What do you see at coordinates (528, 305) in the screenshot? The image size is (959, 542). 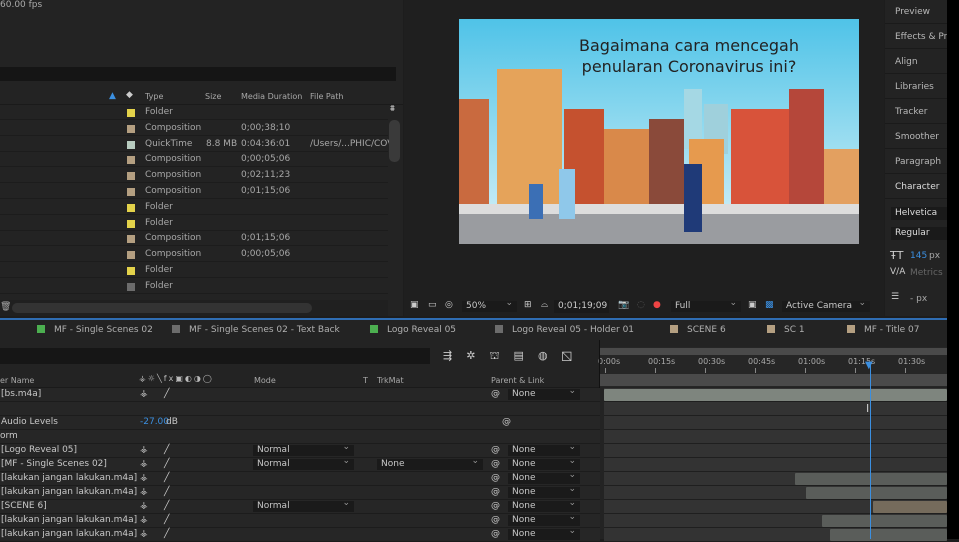 I see `grid-icon: ⊞` at bounding box center [528, 305].